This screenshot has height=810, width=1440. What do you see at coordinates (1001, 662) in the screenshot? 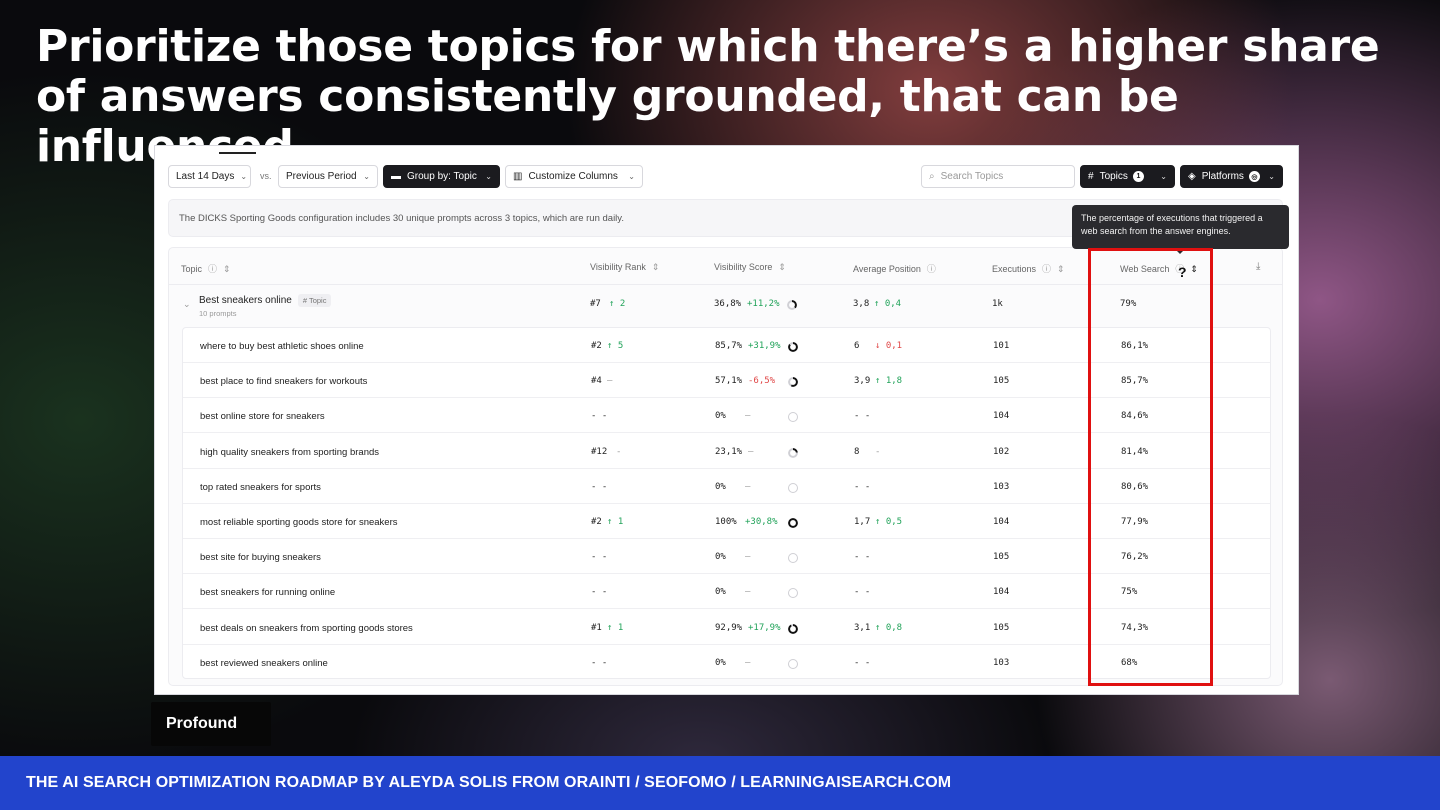
I see `executions: 103` at bounding box center [1001, 662].